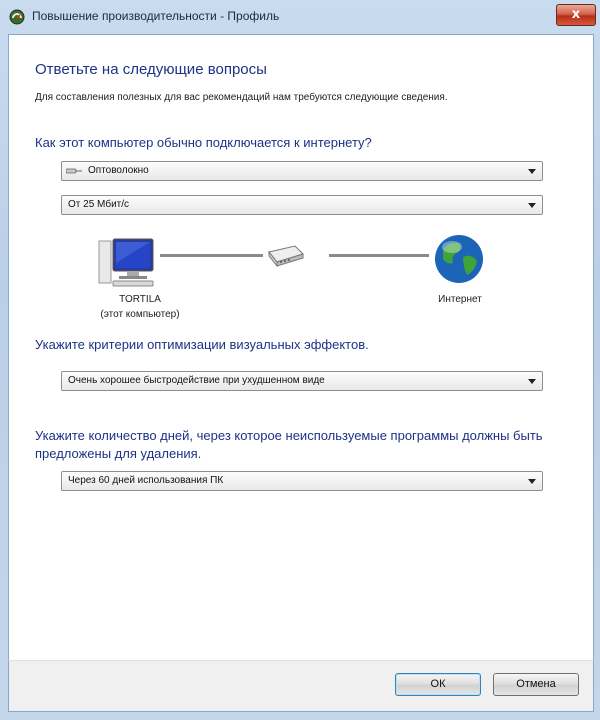  What do you see at coordinates (460, 299) in the screenshot?
I see `internet-label: Интернет` at bounding box center [460, 299].